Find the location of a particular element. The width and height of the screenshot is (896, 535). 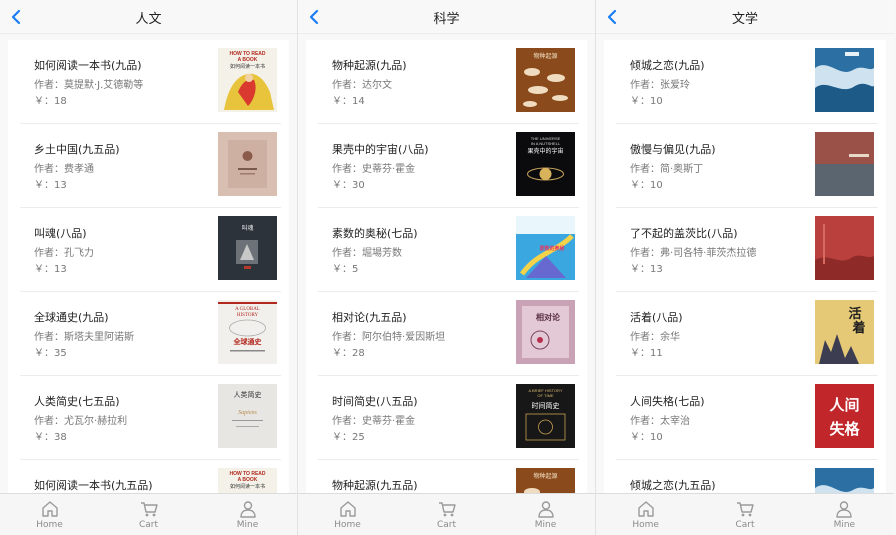

cover-text: HISTORY is located at coordinates (248, 315).